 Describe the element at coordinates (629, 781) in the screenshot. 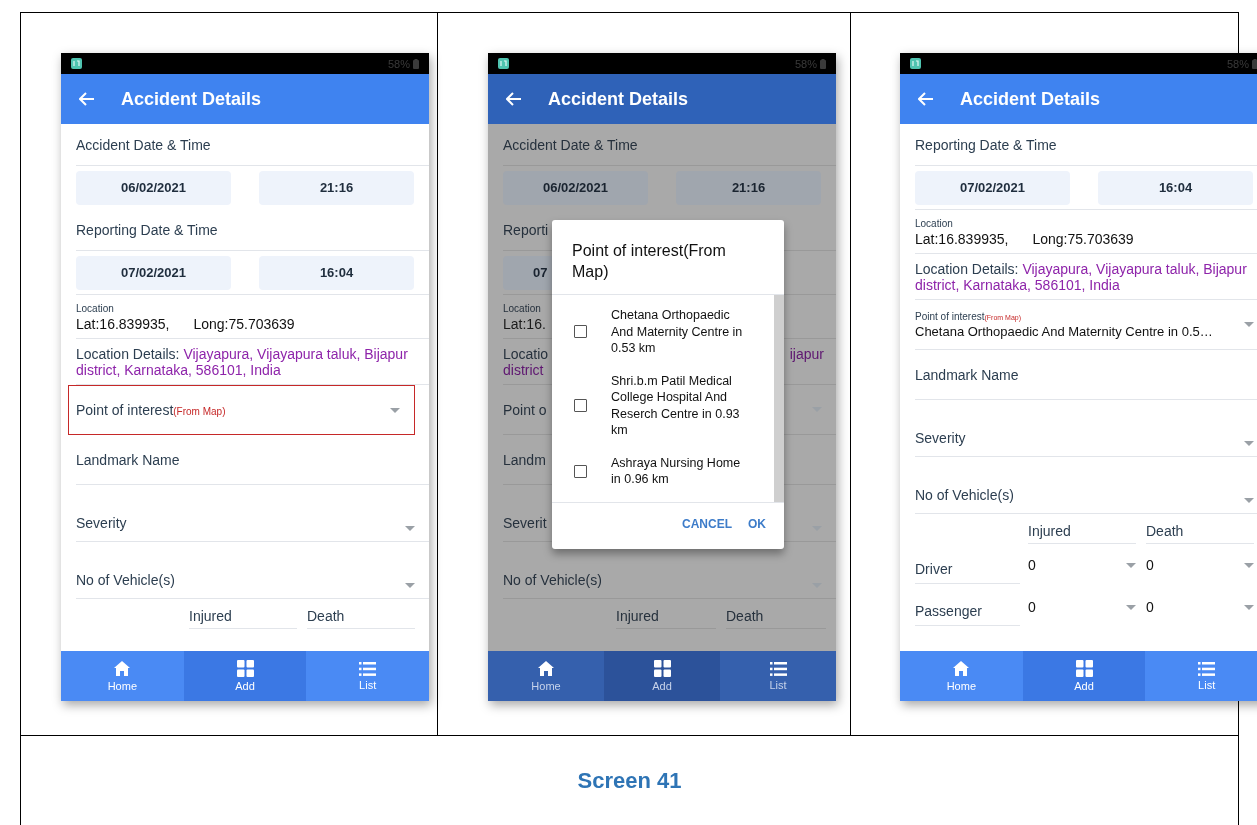

I see `screen-caption: Screen 41` at that location.